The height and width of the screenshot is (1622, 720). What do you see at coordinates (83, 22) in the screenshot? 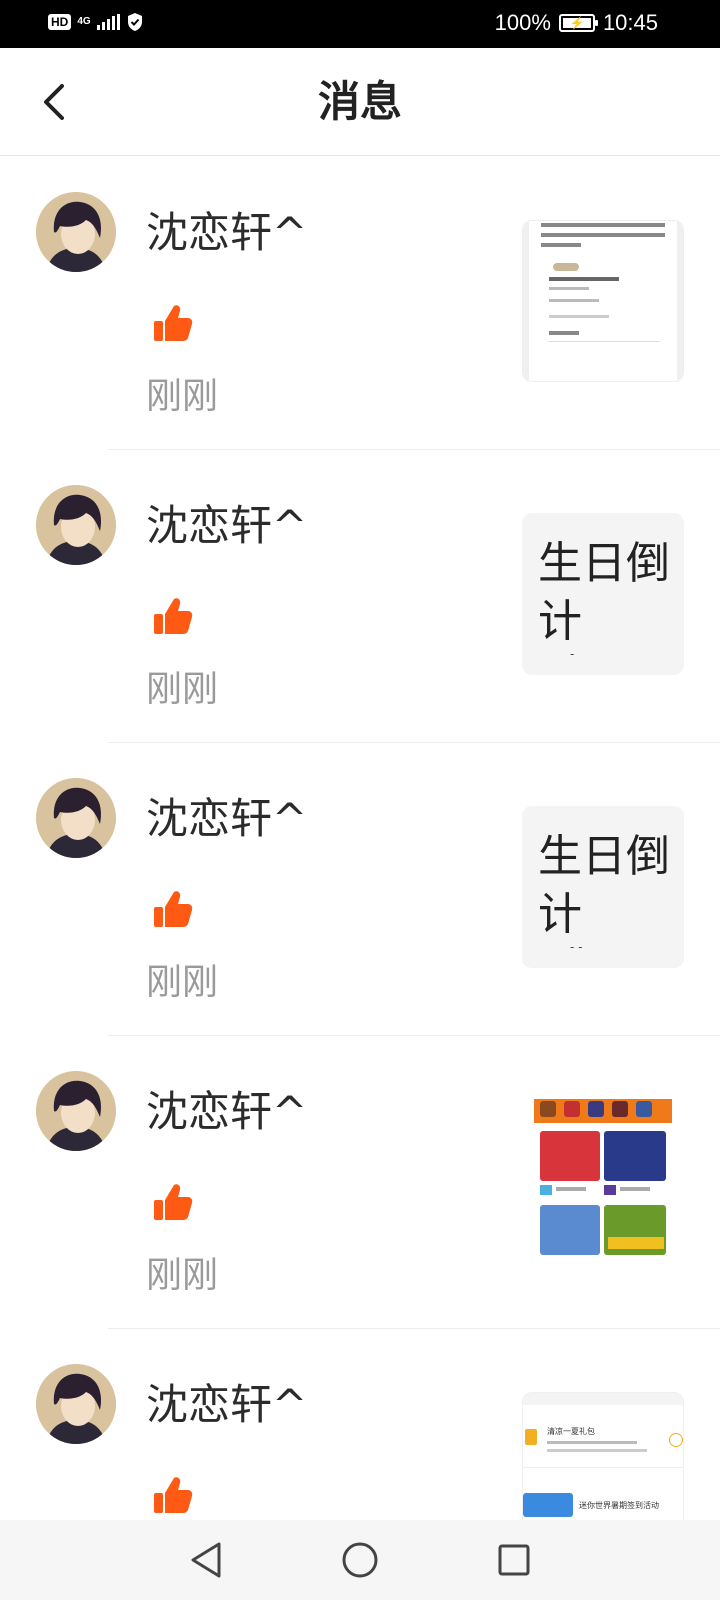
I see `network-type: 4G` at bounding box center [83, 22].